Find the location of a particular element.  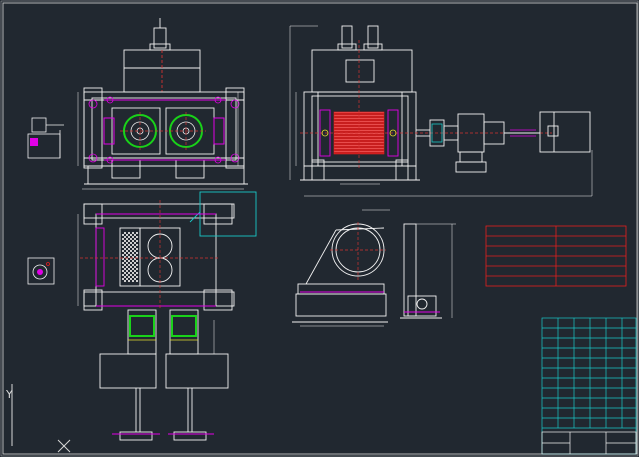

plan-view-couplings is located at coordinates (163, 326).